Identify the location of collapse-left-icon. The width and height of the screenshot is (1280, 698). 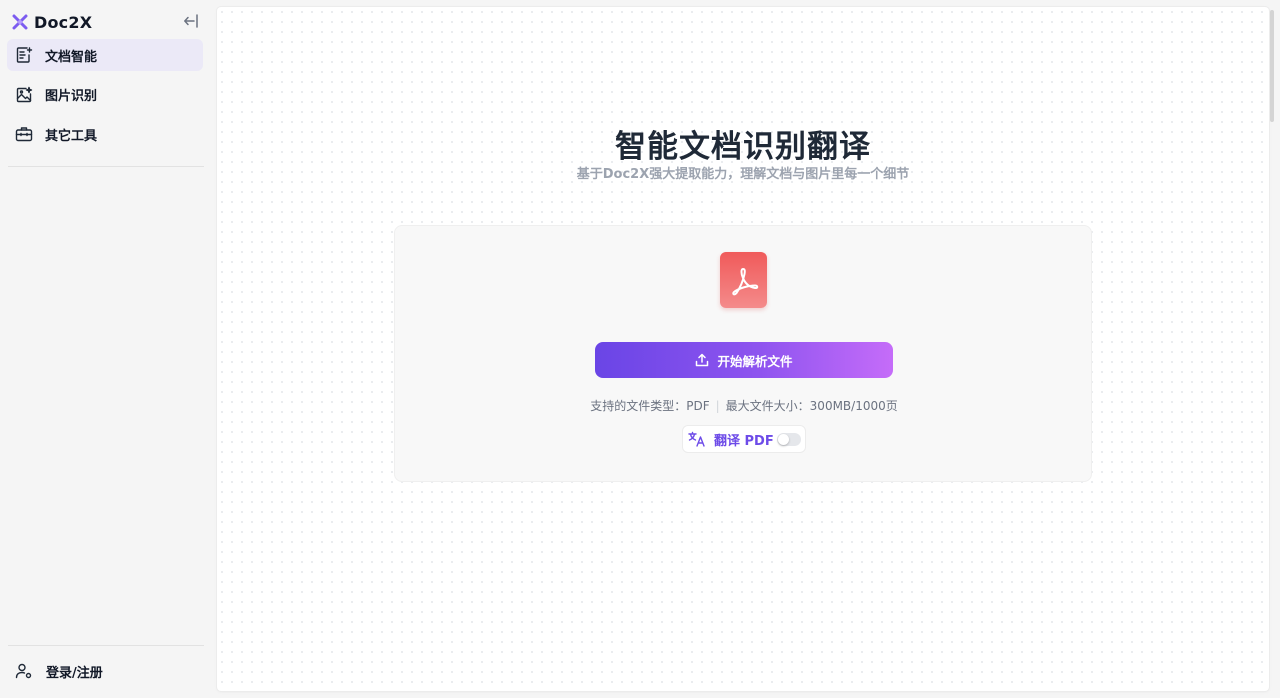
(191, 21).